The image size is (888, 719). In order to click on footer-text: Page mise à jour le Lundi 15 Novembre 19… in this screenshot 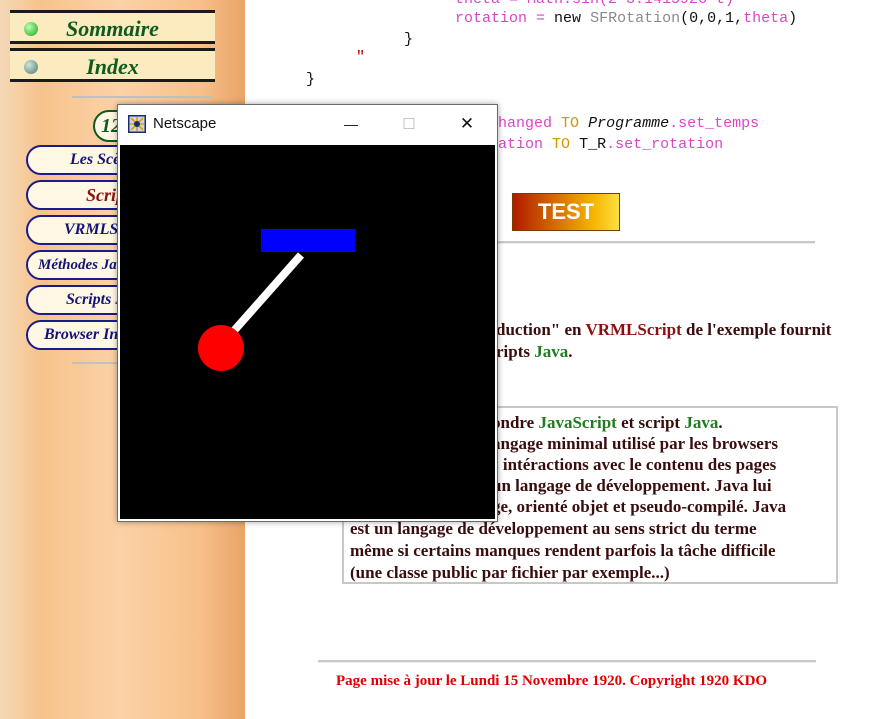, I will do `click(552, 681)`.